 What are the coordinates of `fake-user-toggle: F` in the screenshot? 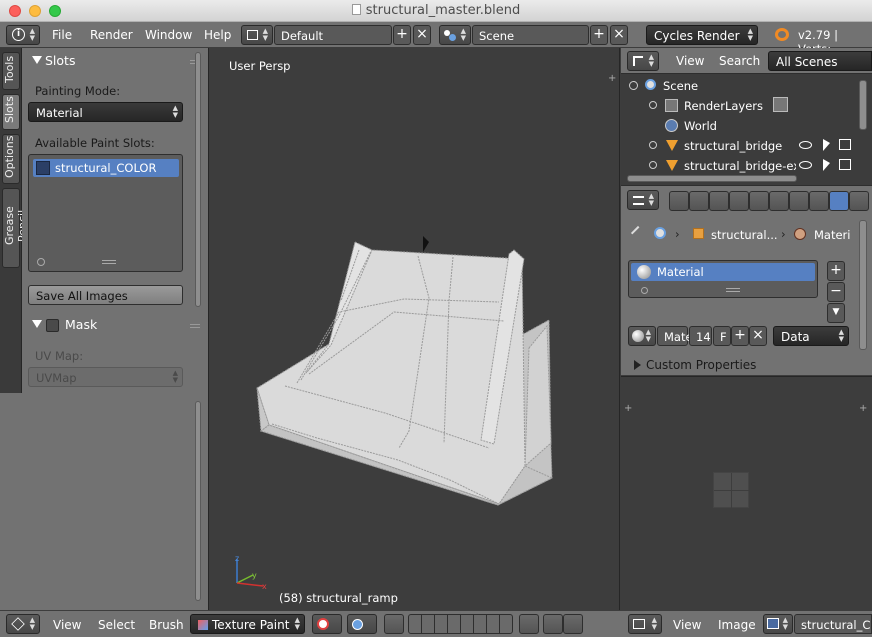 It's located at (722, 336).